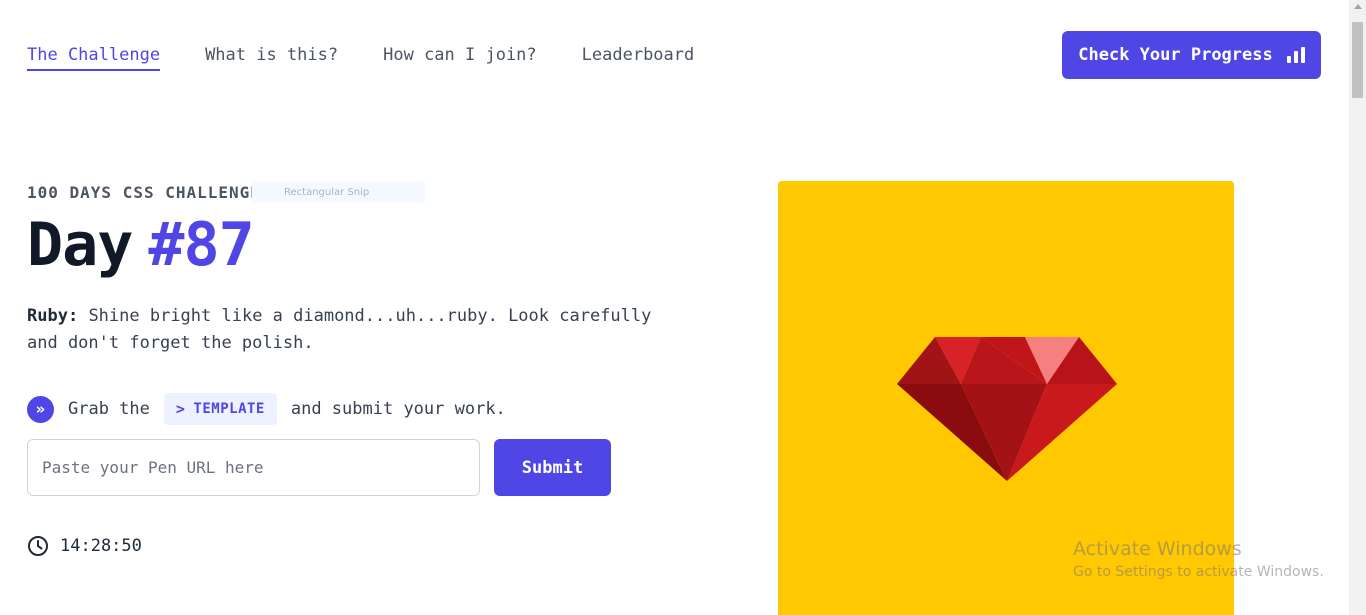 Image resolution: width=1366 pixels, height=615 pixels. I want to click on check-progress-button: Check Your Progress, so click(1191, 55).